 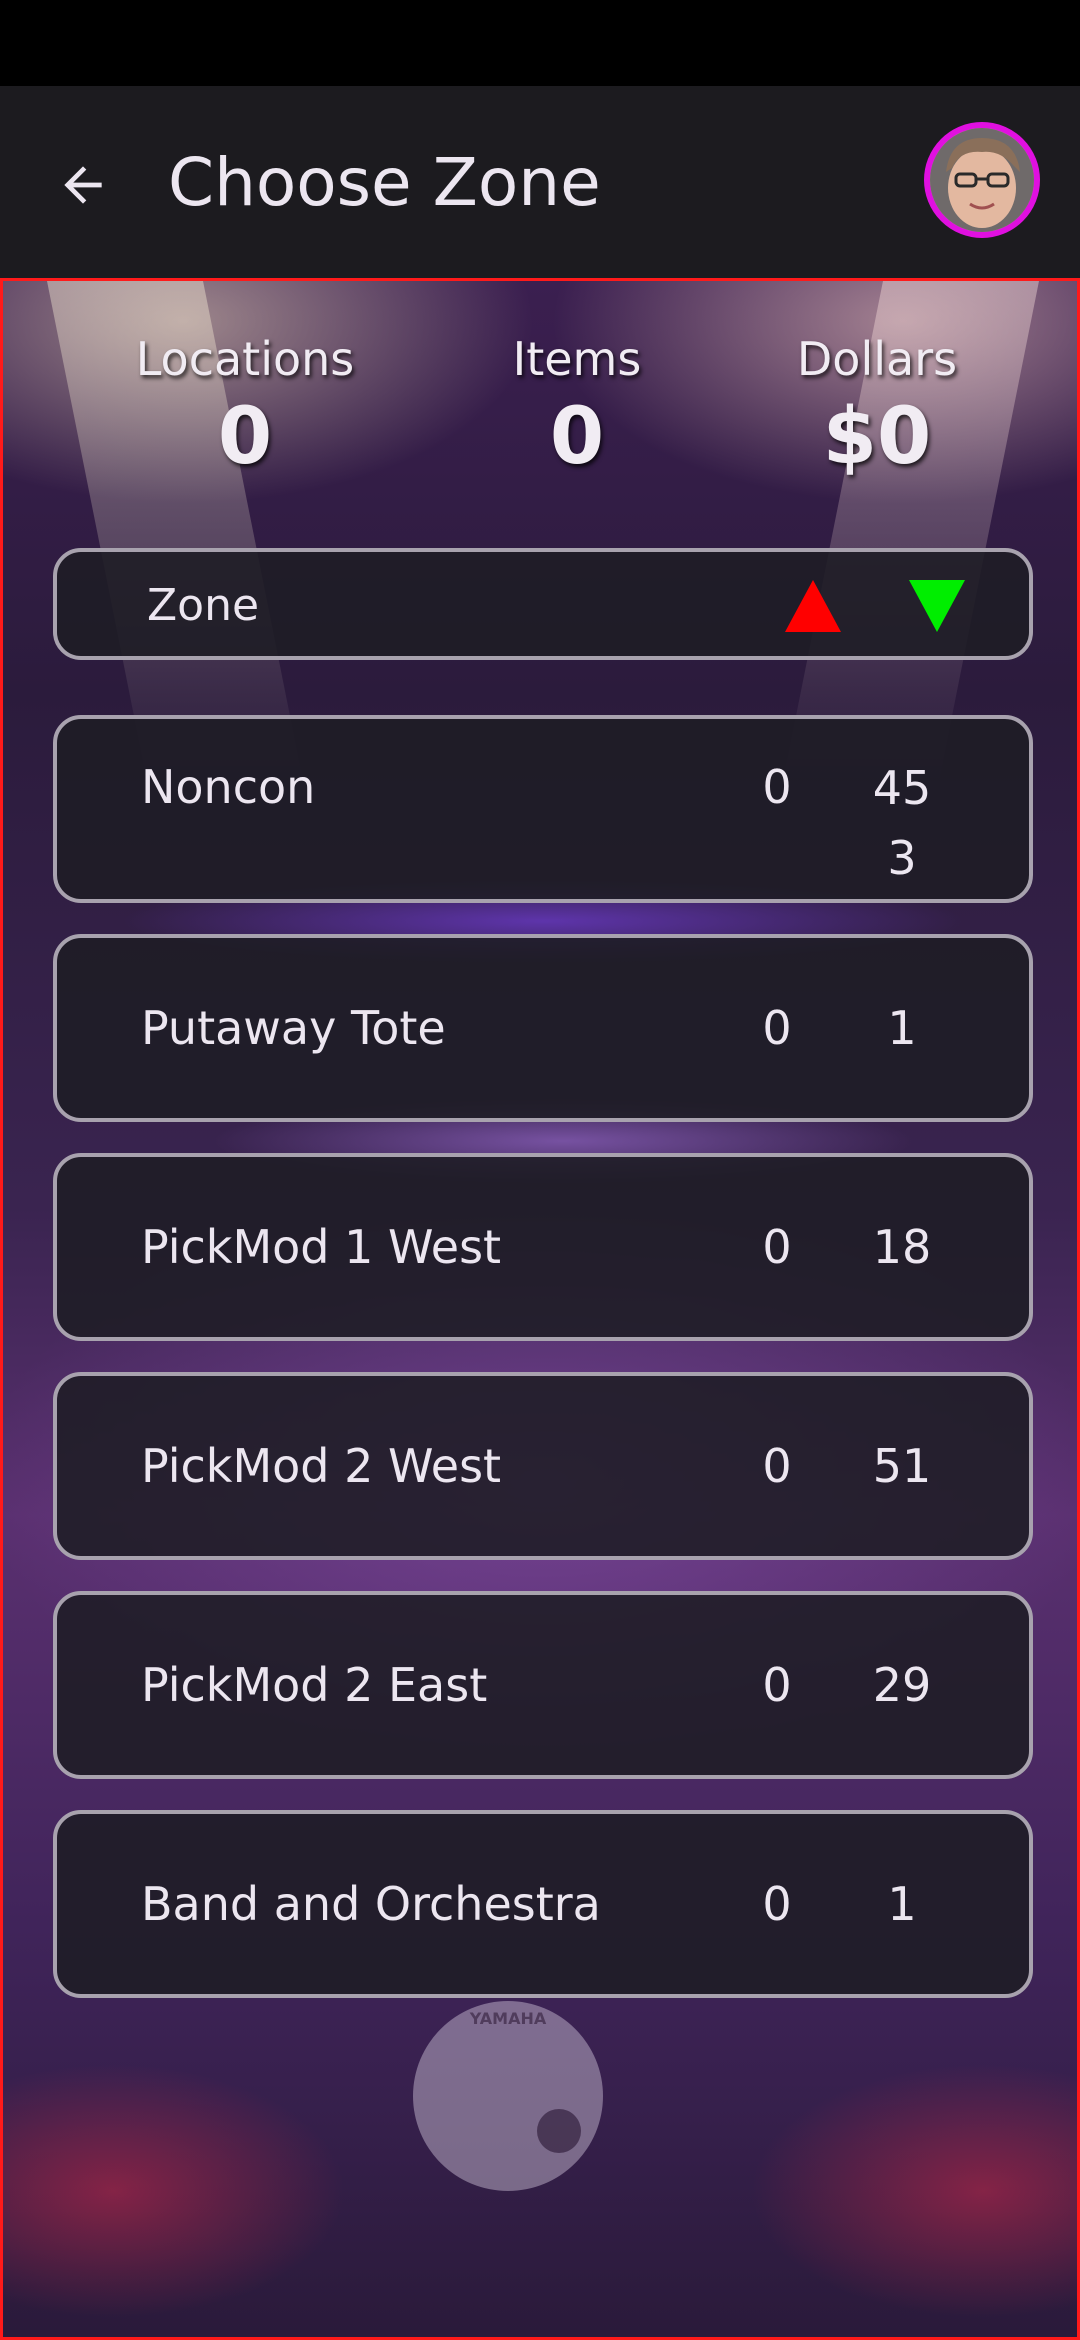 I want to click on status-bar, so click(x=540, y=43).